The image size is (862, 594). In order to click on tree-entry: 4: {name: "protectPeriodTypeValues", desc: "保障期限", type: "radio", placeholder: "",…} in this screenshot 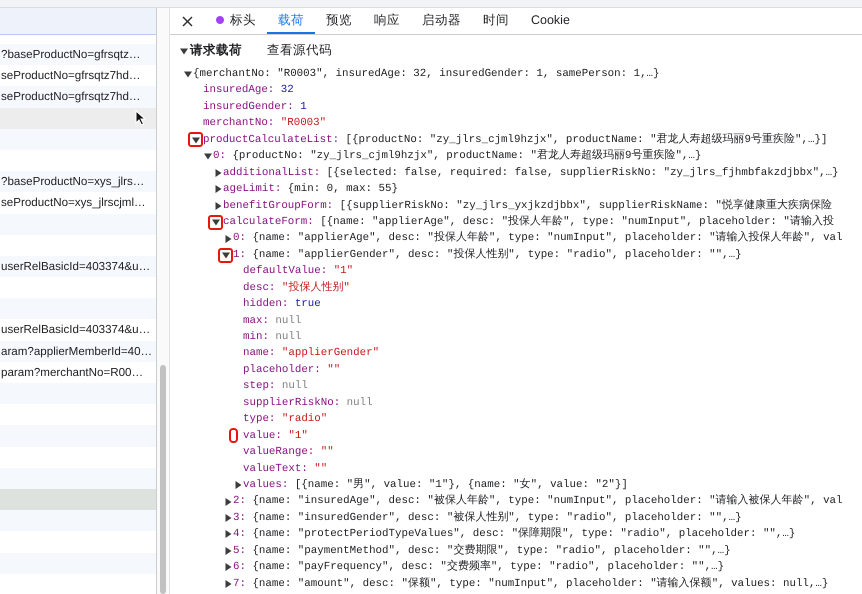, I will do `click(514, 534)`.